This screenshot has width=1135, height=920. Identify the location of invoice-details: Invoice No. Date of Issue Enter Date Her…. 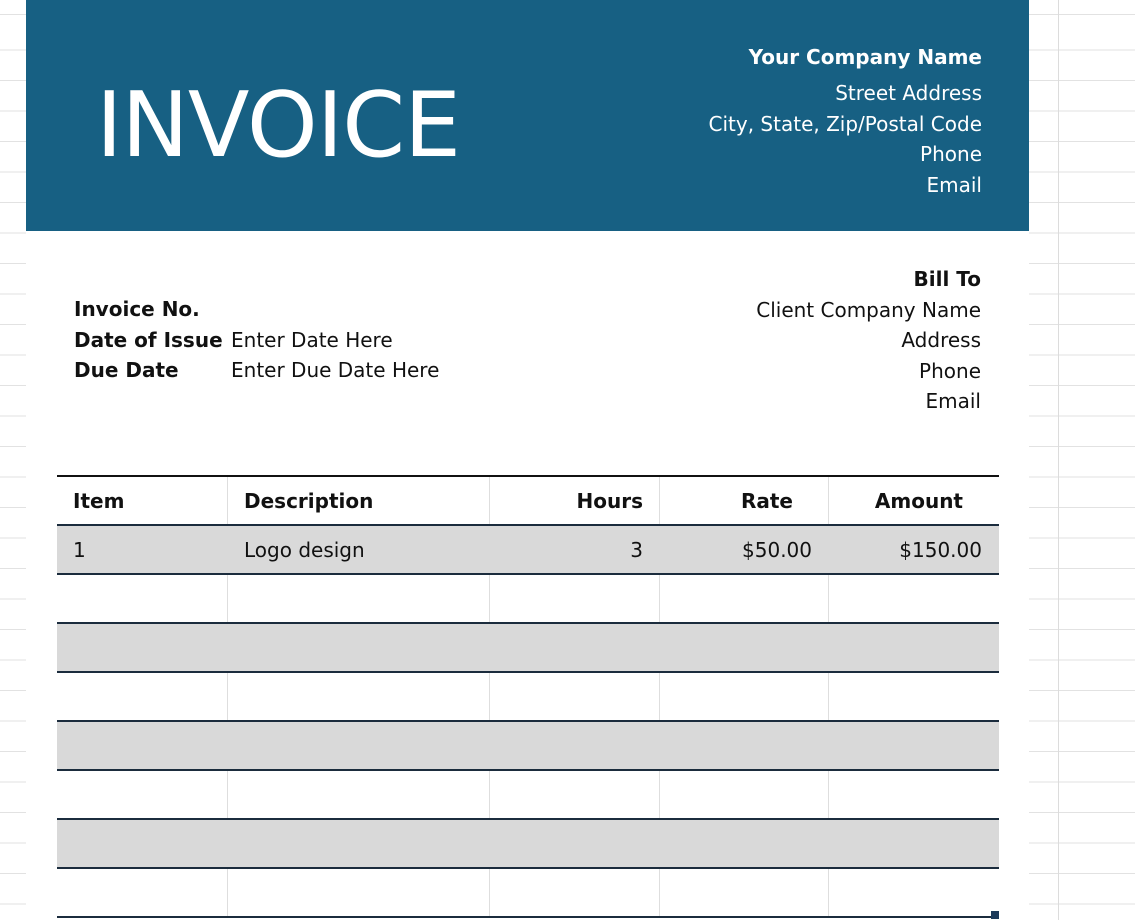
(256, 340).